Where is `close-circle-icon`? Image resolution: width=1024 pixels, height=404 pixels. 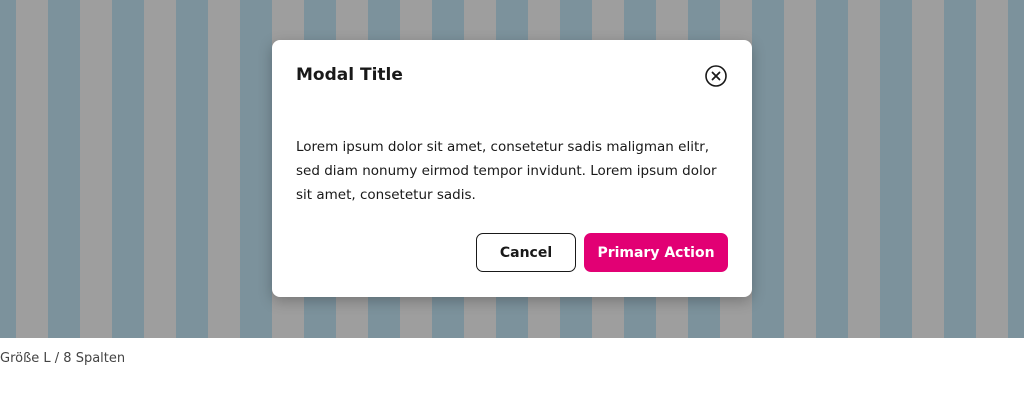
close-circle-icon is located at coordinates (716, 76).